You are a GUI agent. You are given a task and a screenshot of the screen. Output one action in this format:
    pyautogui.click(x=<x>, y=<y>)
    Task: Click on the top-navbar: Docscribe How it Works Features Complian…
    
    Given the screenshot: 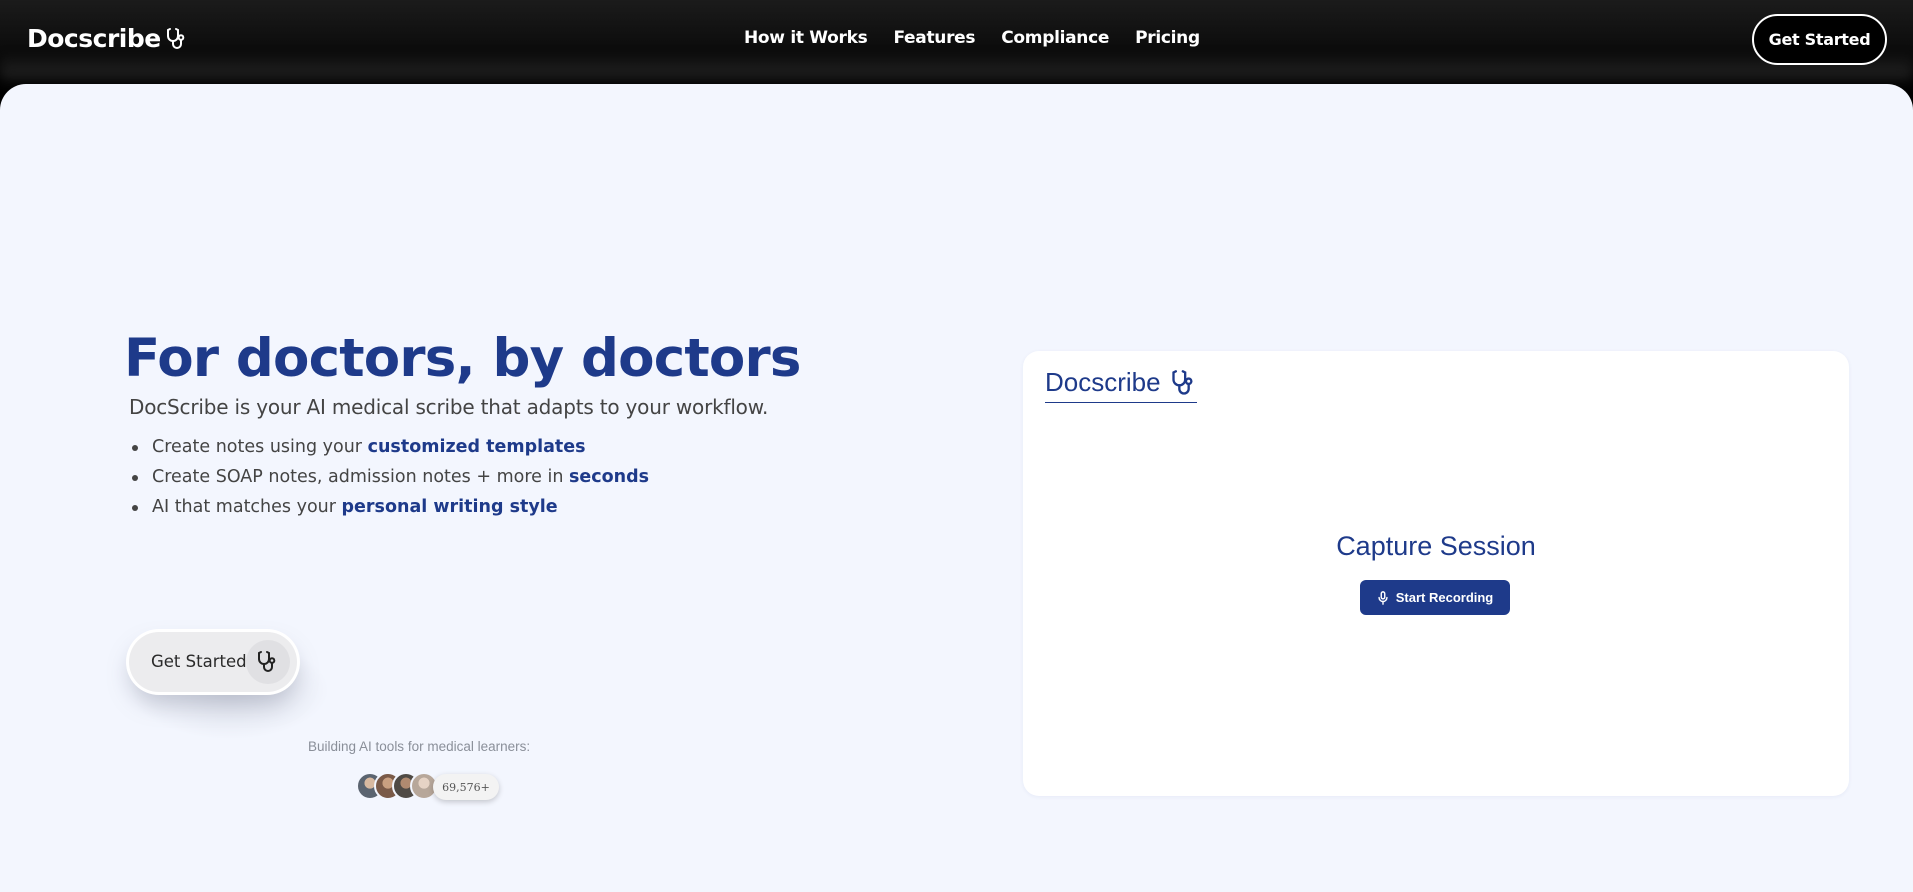 What is the action you would take?
    pyautogui.click(x=956, y=42)
    